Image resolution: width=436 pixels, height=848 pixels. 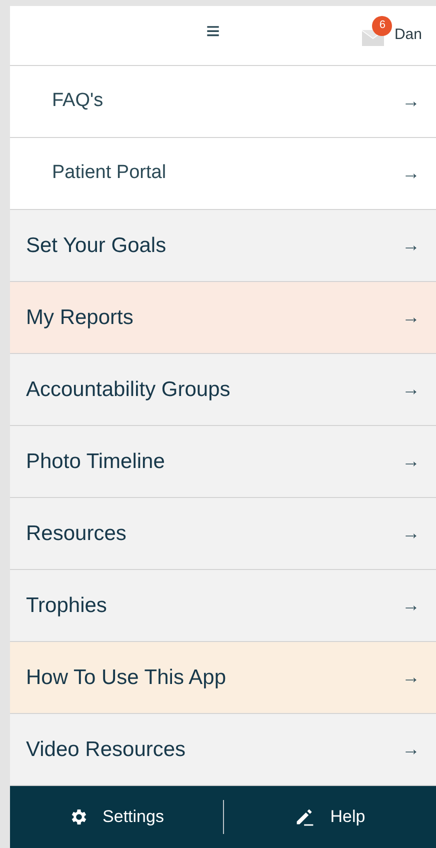 I want to click on menu-item: Set Your Goals →, so click(x=223, y=246).